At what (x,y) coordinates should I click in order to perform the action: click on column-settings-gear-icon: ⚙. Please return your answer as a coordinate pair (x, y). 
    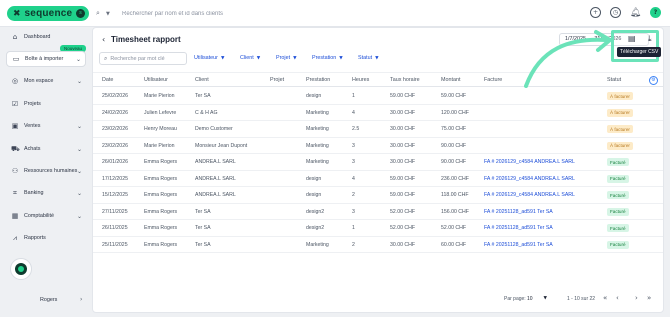
    Looking at the image, I should click on (653, 80).